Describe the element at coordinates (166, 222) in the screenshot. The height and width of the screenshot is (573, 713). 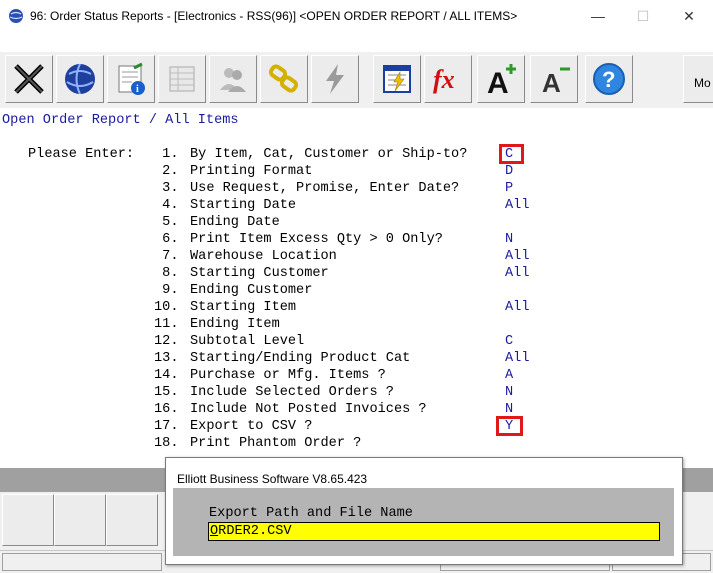
I see `option-number: 5.` at that location.